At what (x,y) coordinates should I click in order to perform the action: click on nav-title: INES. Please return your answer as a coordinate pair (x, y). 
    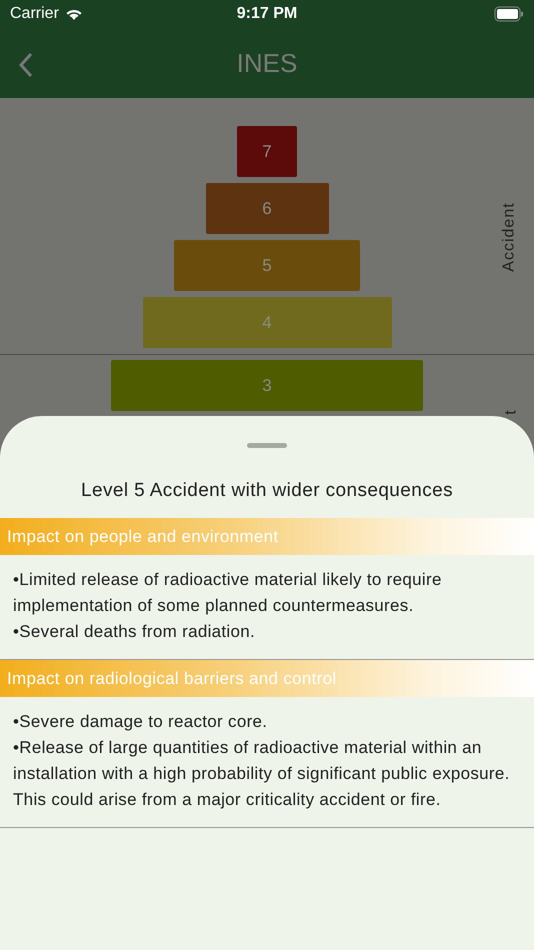
    Looking at the image, I should click on (267, 63).